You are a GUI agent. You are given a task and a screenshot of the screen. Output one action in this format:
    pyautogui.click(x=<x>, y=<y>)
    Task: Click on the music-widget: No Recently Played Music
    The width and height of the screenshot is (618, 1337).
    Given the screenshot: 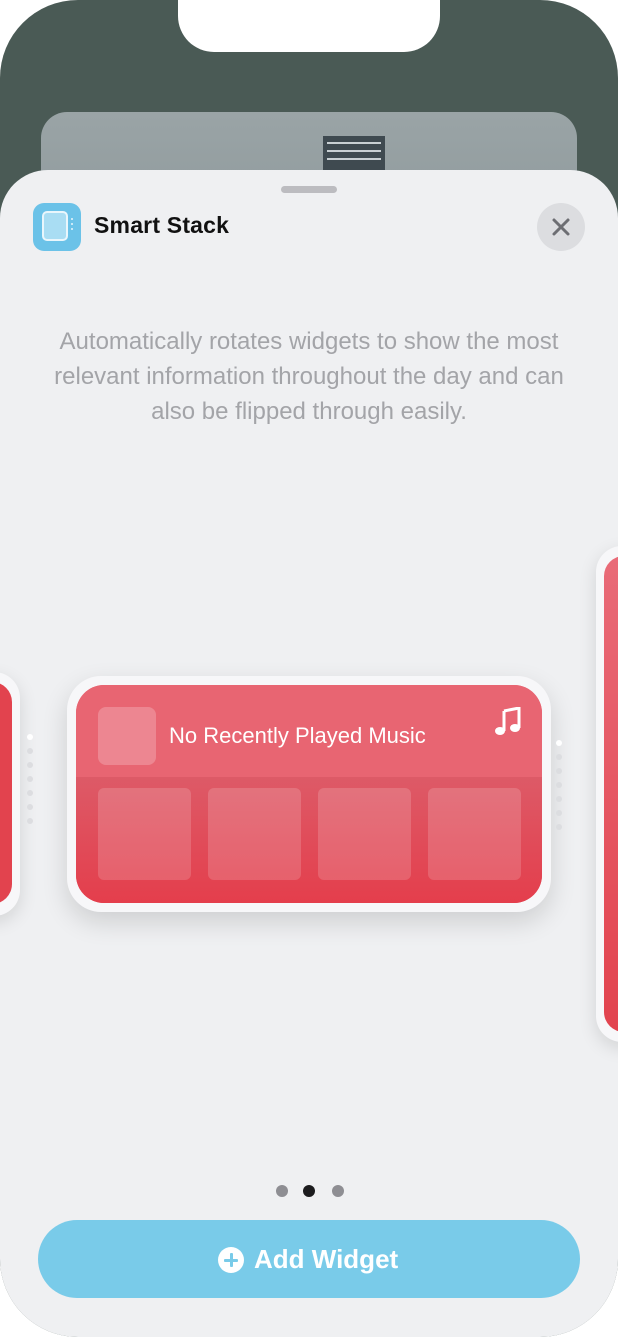 What is the action you would take?
    pyautogui.click(x=309, y=794)
    